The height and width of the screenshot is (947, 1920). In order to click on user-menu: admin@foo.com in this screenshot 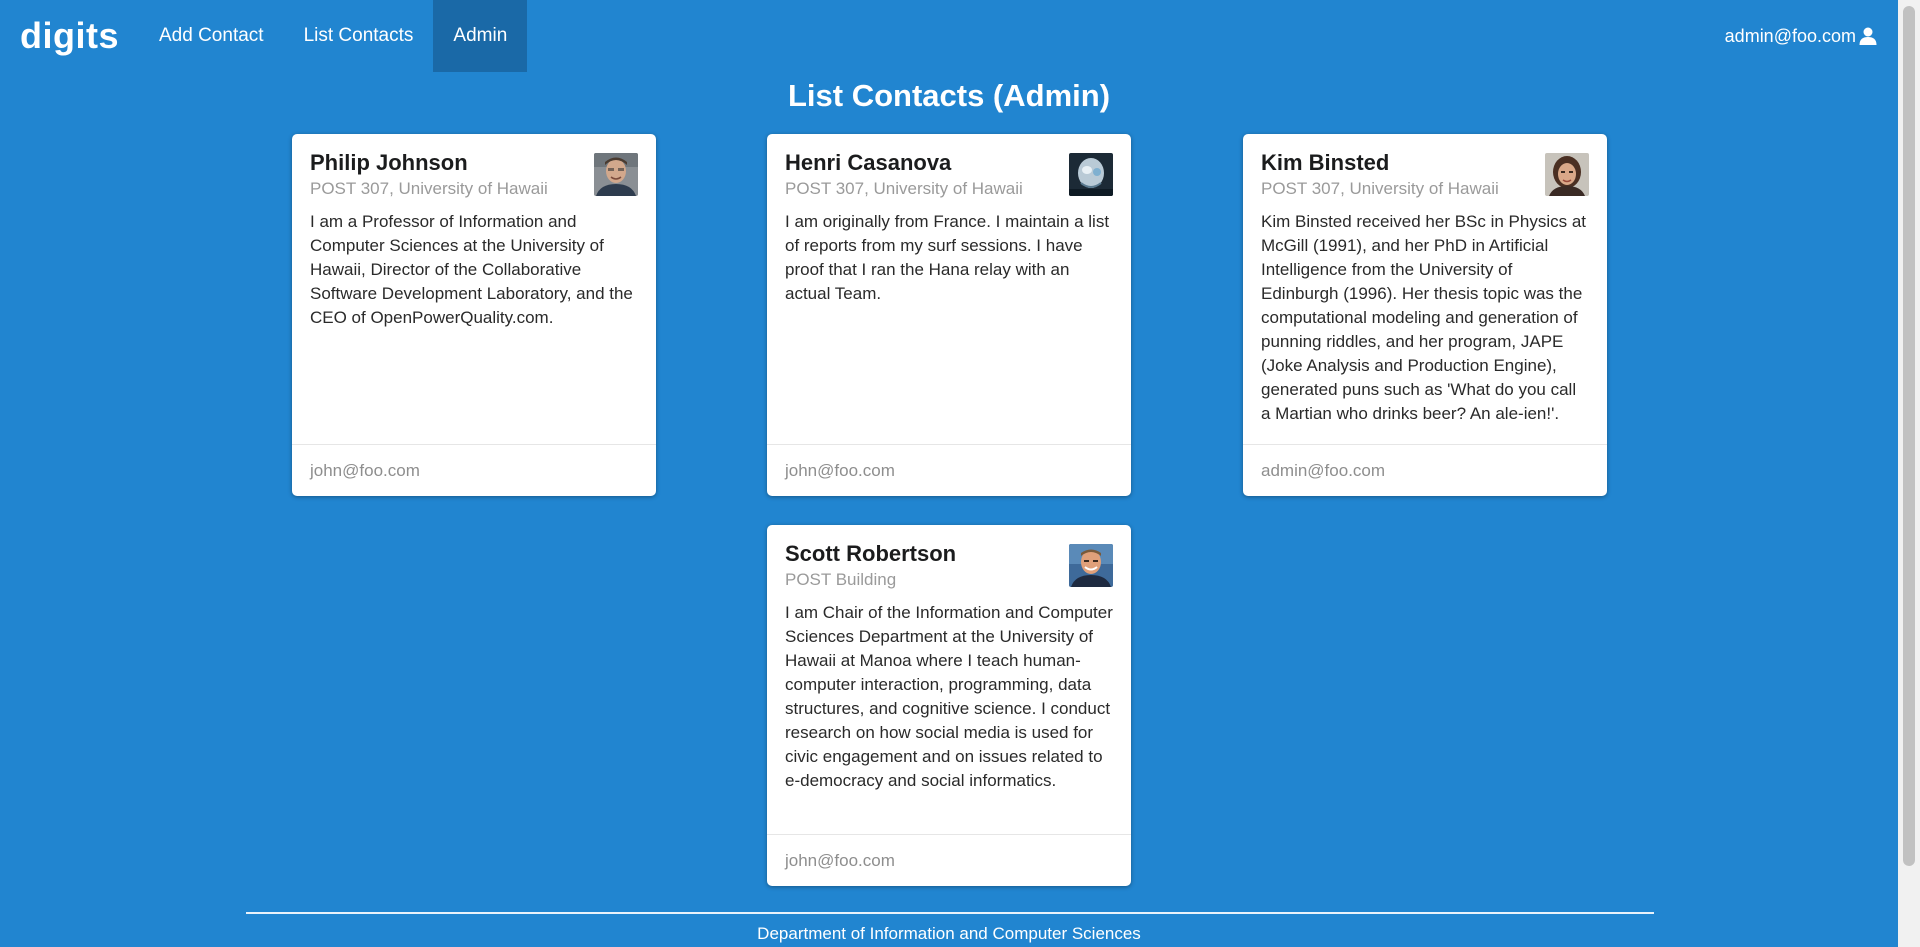, I will do `click(1811, 36)`.